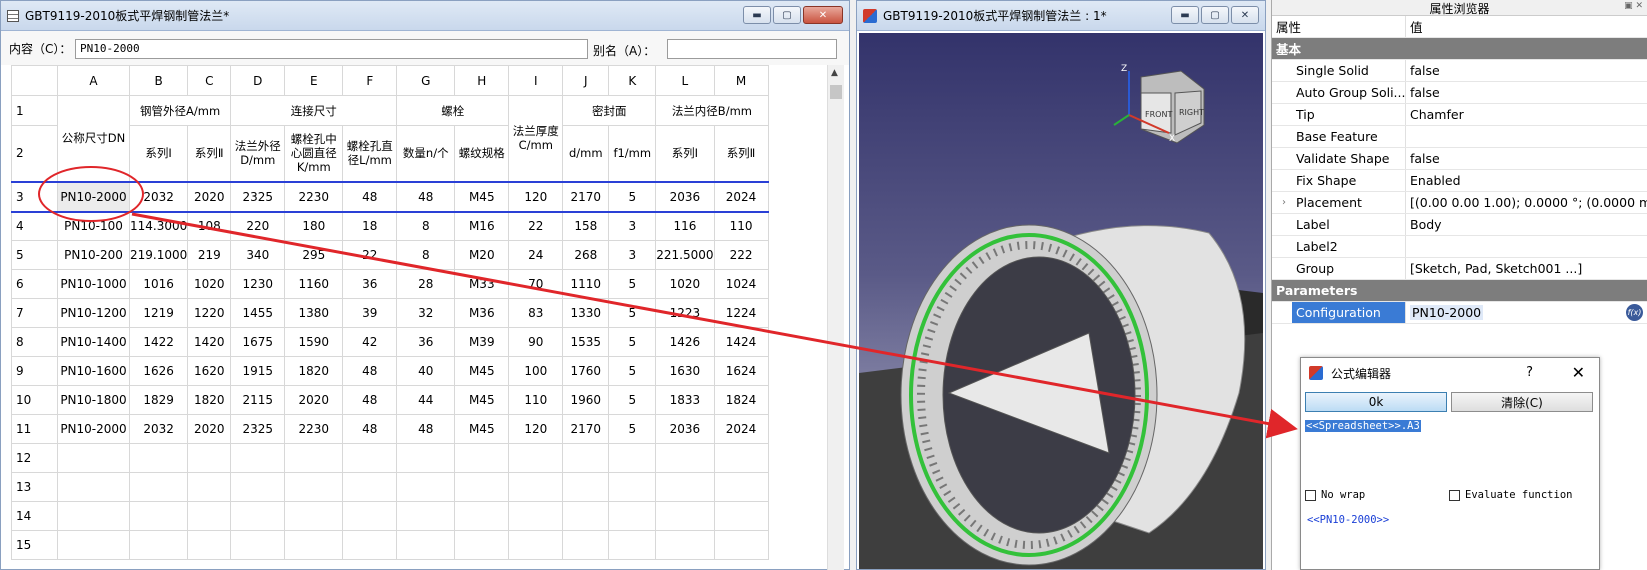 The width and height of the screenshot is (1647, 570). What do you see at coordinates (93, 429) in the screenshot?
I see `cell-dn: PN10-2000` at bounding box center [93, 429].